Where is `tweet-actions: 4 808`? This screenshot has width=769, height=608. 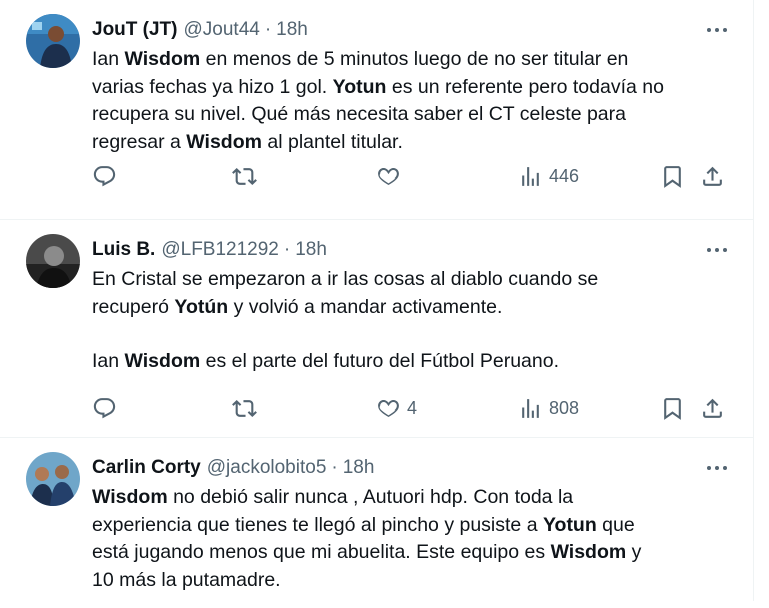 tweet-actions: 4 808 is located at coordinates (417, 408).